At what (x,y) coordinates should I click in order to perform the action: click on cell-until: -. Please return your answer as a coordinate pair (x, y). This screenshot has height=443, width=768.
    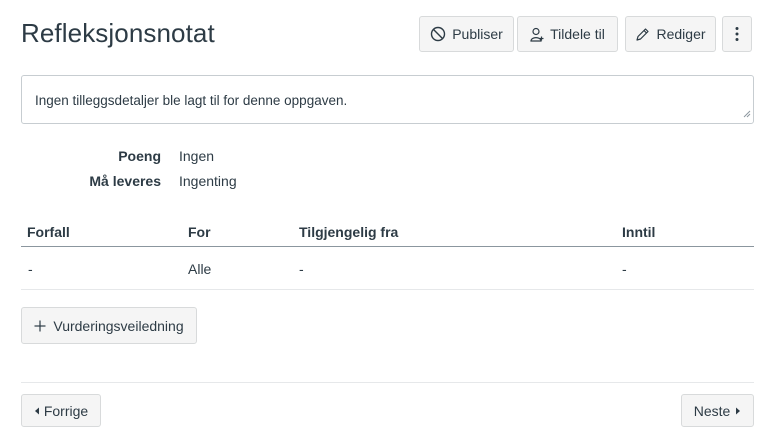
    Looking at the image, I should click on (624, 269).